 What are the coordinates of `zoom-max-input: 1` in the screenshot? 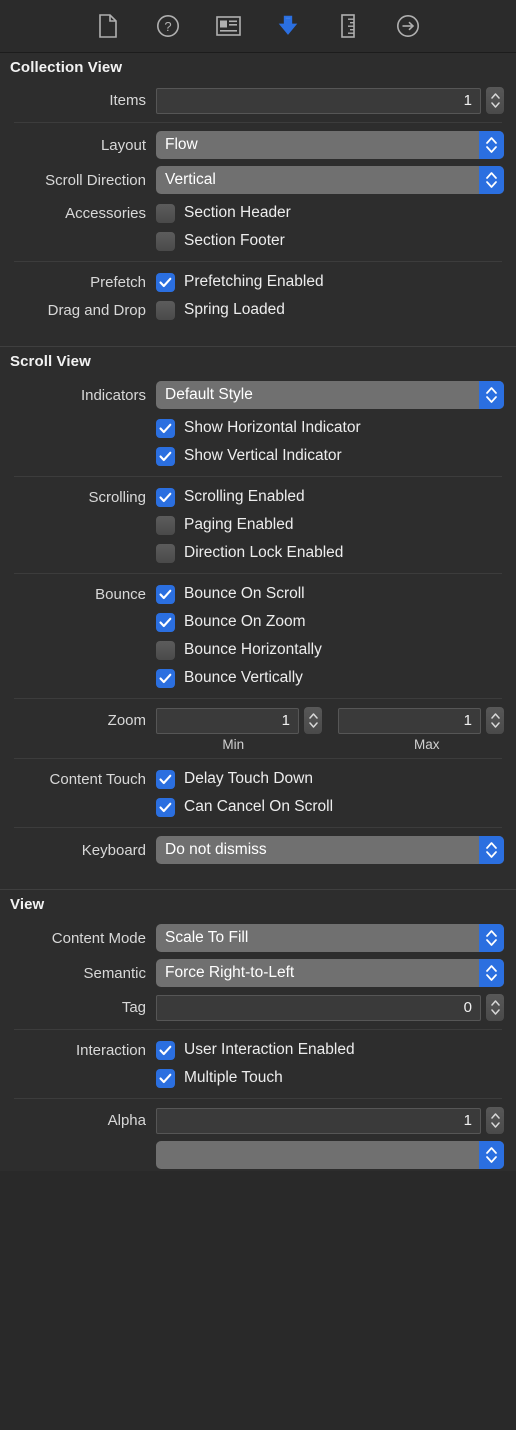 It's located at (409, 720).